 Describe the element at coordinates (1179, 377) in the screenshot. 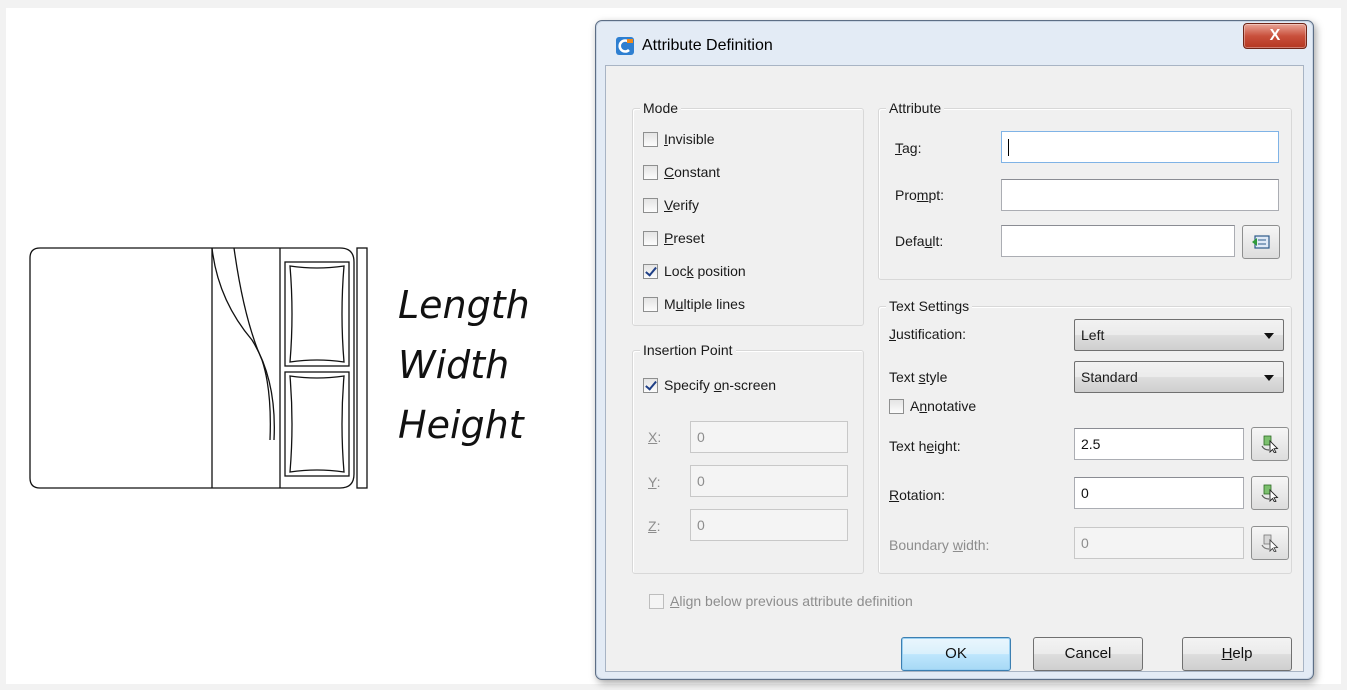

I see `text-style-dropdown: Standard` at that location.